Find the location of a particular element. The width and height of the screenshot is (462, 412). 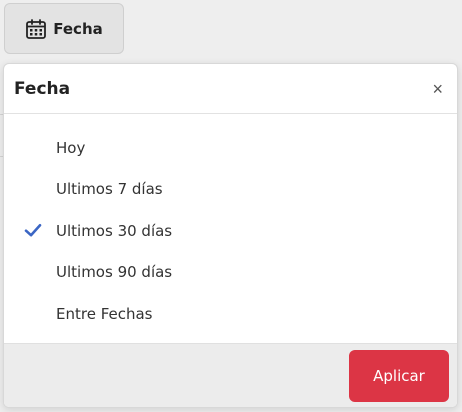

option-label: Entre Fechas is located at coordinates (104, 313).